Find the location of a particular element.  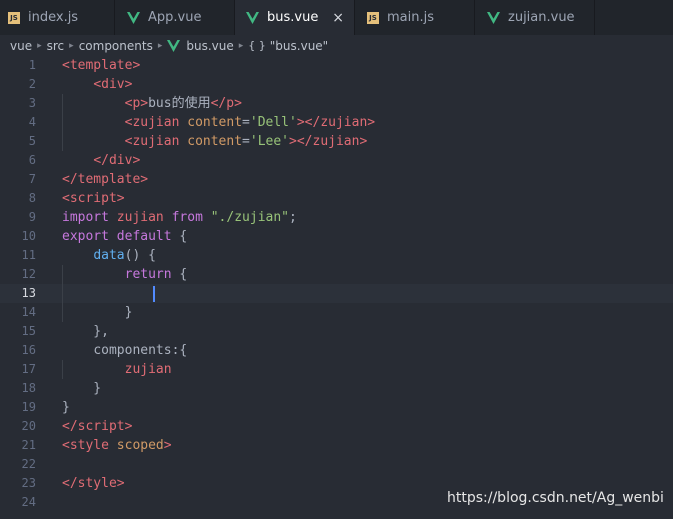

code-token: return is located at coordinates (148, 274).